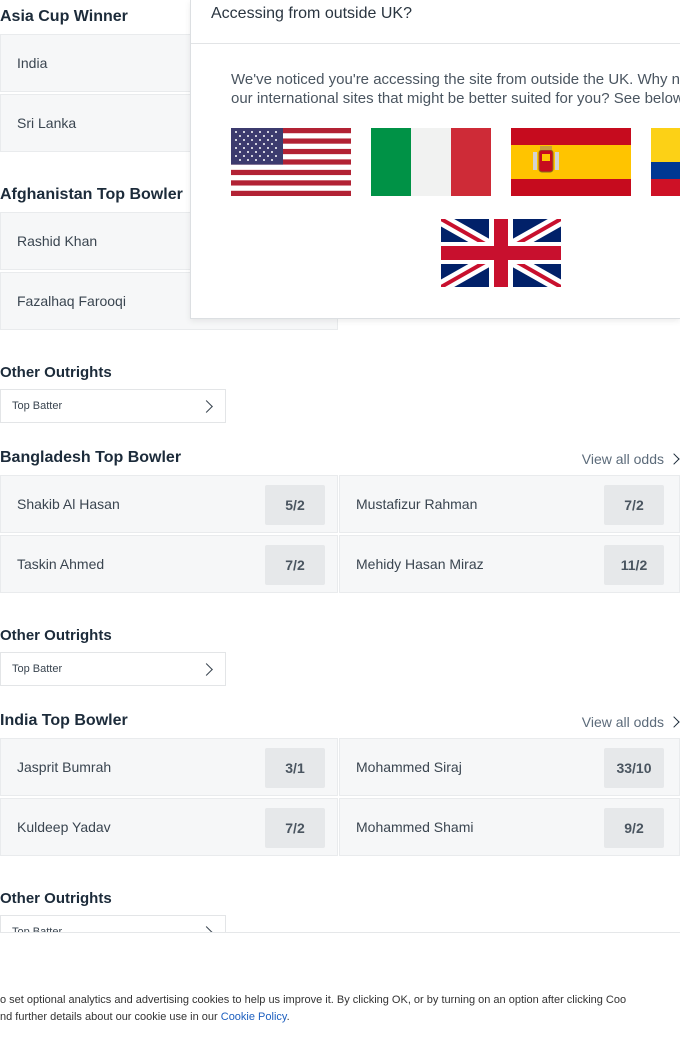 Image resolution: width=680 pixels, height=1052 pixels. Describe the element at coordinates (169, 564) in the screenshot. I see `runner-card: Taskin Ahmed 7/2` at that location.